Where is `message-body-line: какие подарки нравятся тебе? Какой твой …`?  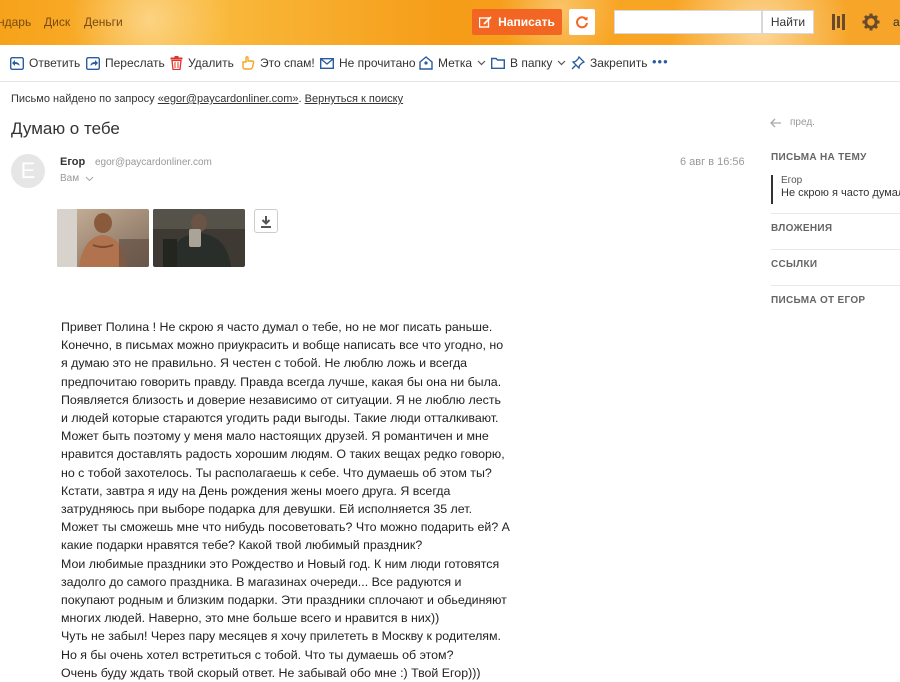
message-body-line: какие подарки нравятся тебе? Какой твой … is located at coordinates (242, 545).